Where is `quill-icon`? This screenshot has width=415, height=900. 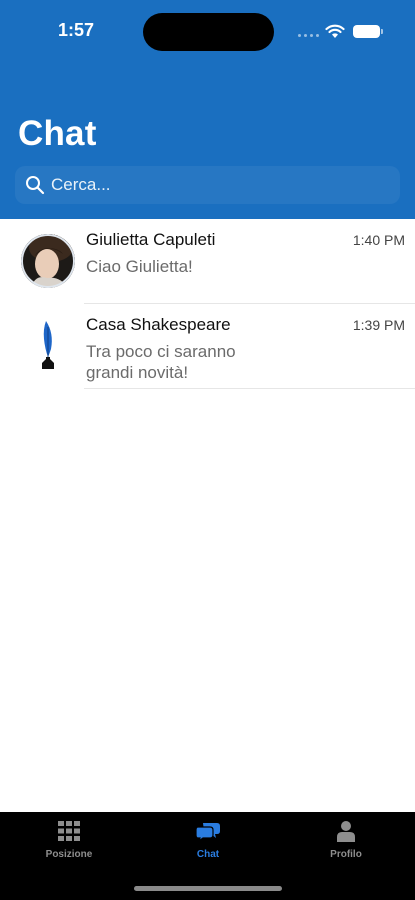
quill-icon is located at coordinates (48, 346).